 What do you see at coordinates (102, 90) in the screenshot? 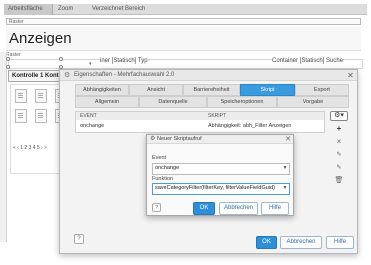
I see `tab-abhaengigkeiten: Abhängigkeiten` at bounding box center [102, 90].